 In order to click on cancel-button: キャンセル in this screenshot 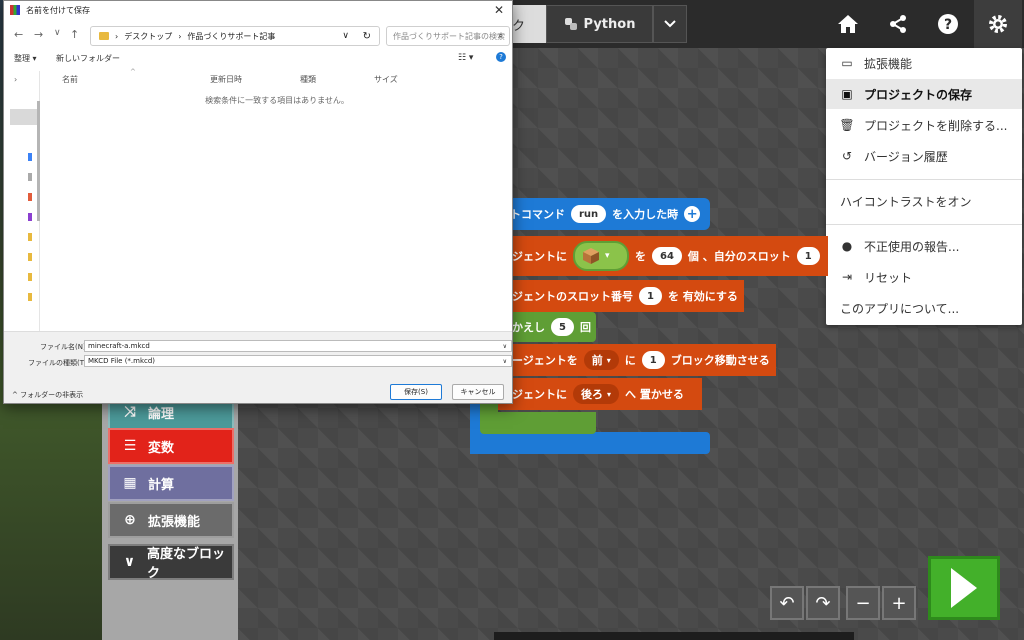, I will do `click(478, 392)`.